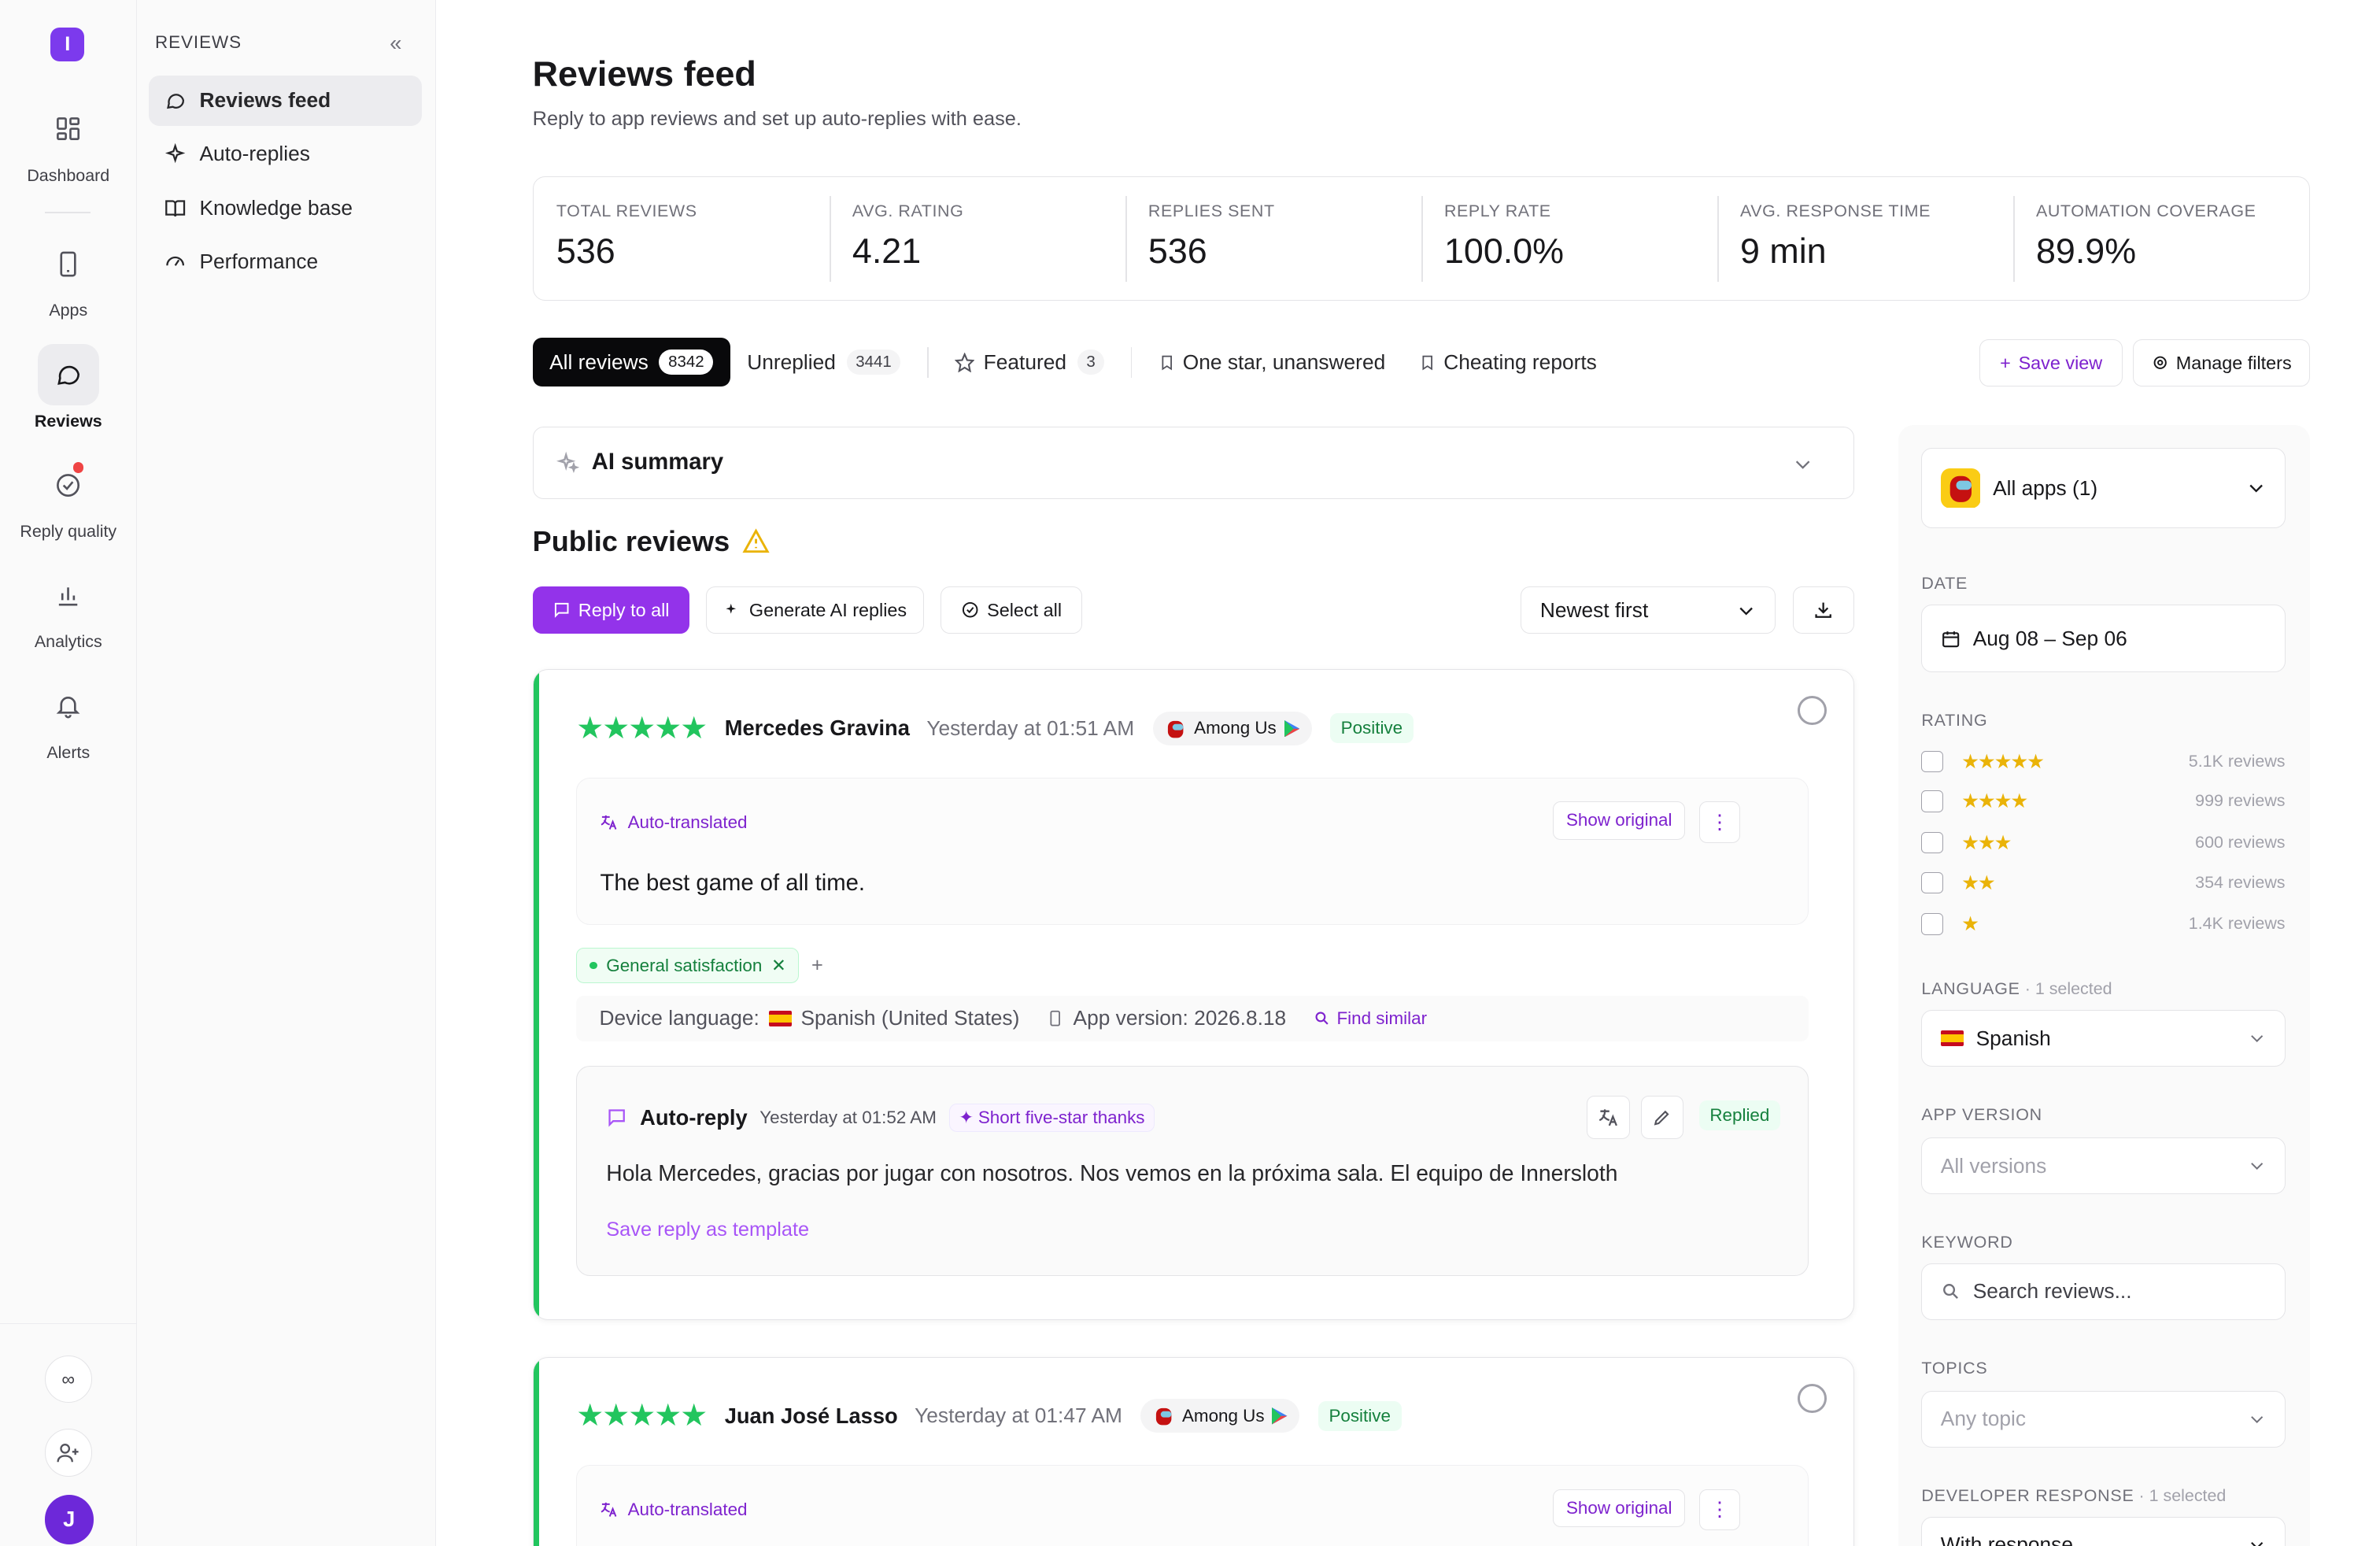 The height and width of the screenshot is (1546, 2380). I want to click on manage-filters-label: Manage filters, so click(2233, 363).